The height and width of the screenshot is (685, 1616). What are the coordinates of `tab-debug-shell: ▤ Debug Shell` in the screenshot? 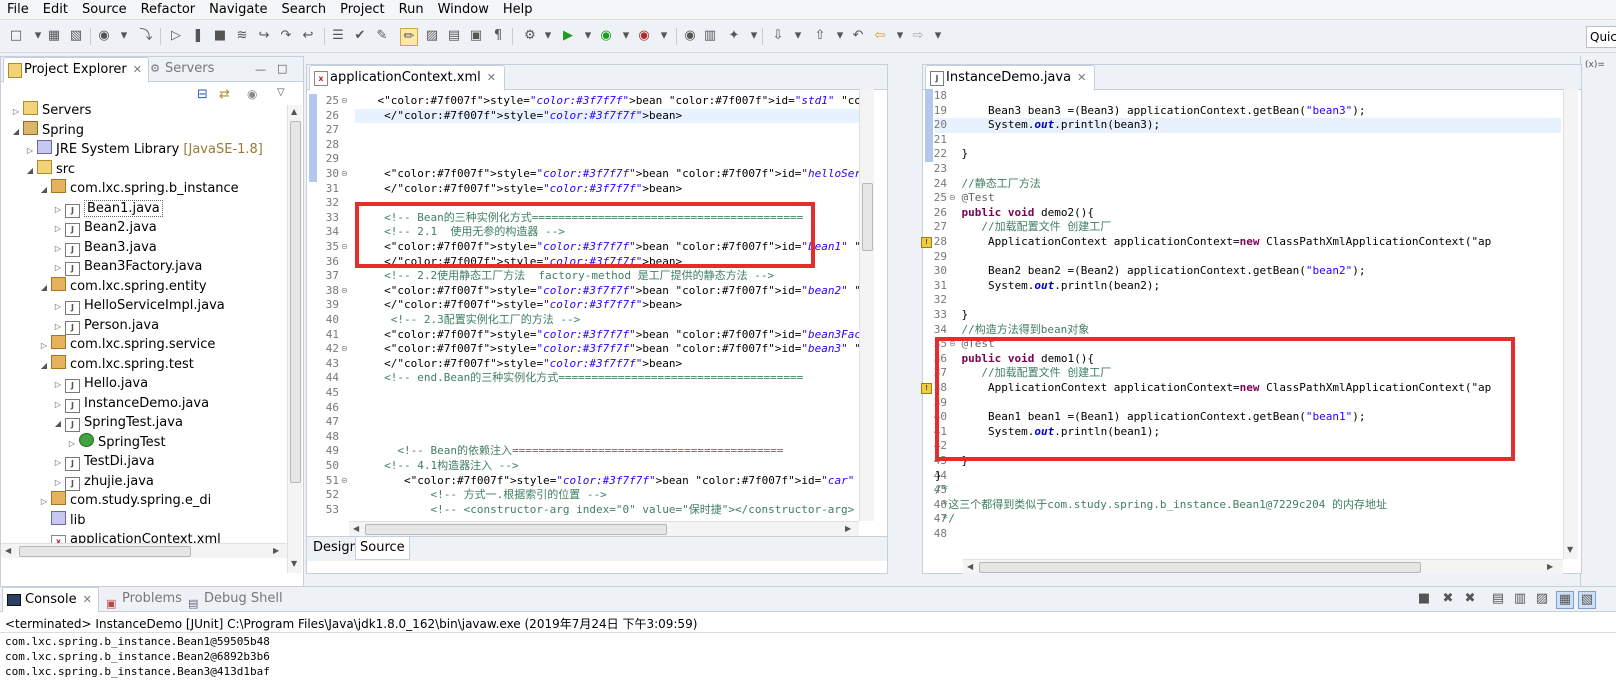 It's located at (234, 599).